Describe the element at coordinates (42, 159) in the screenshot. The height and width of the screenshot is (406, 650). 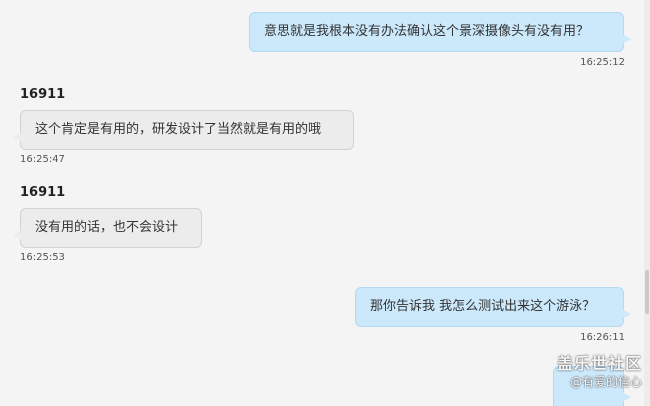
I see `message-timestamp: 16:25:47` at that location.